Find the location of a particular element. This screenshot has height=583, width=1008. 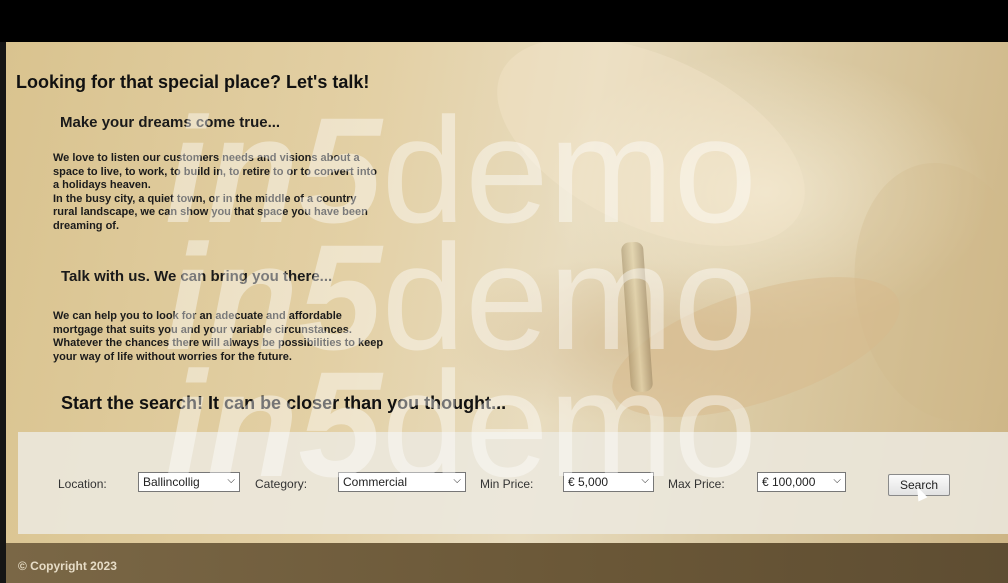

category-select: Commercial ⌵ is located at coordinates (402, 482).